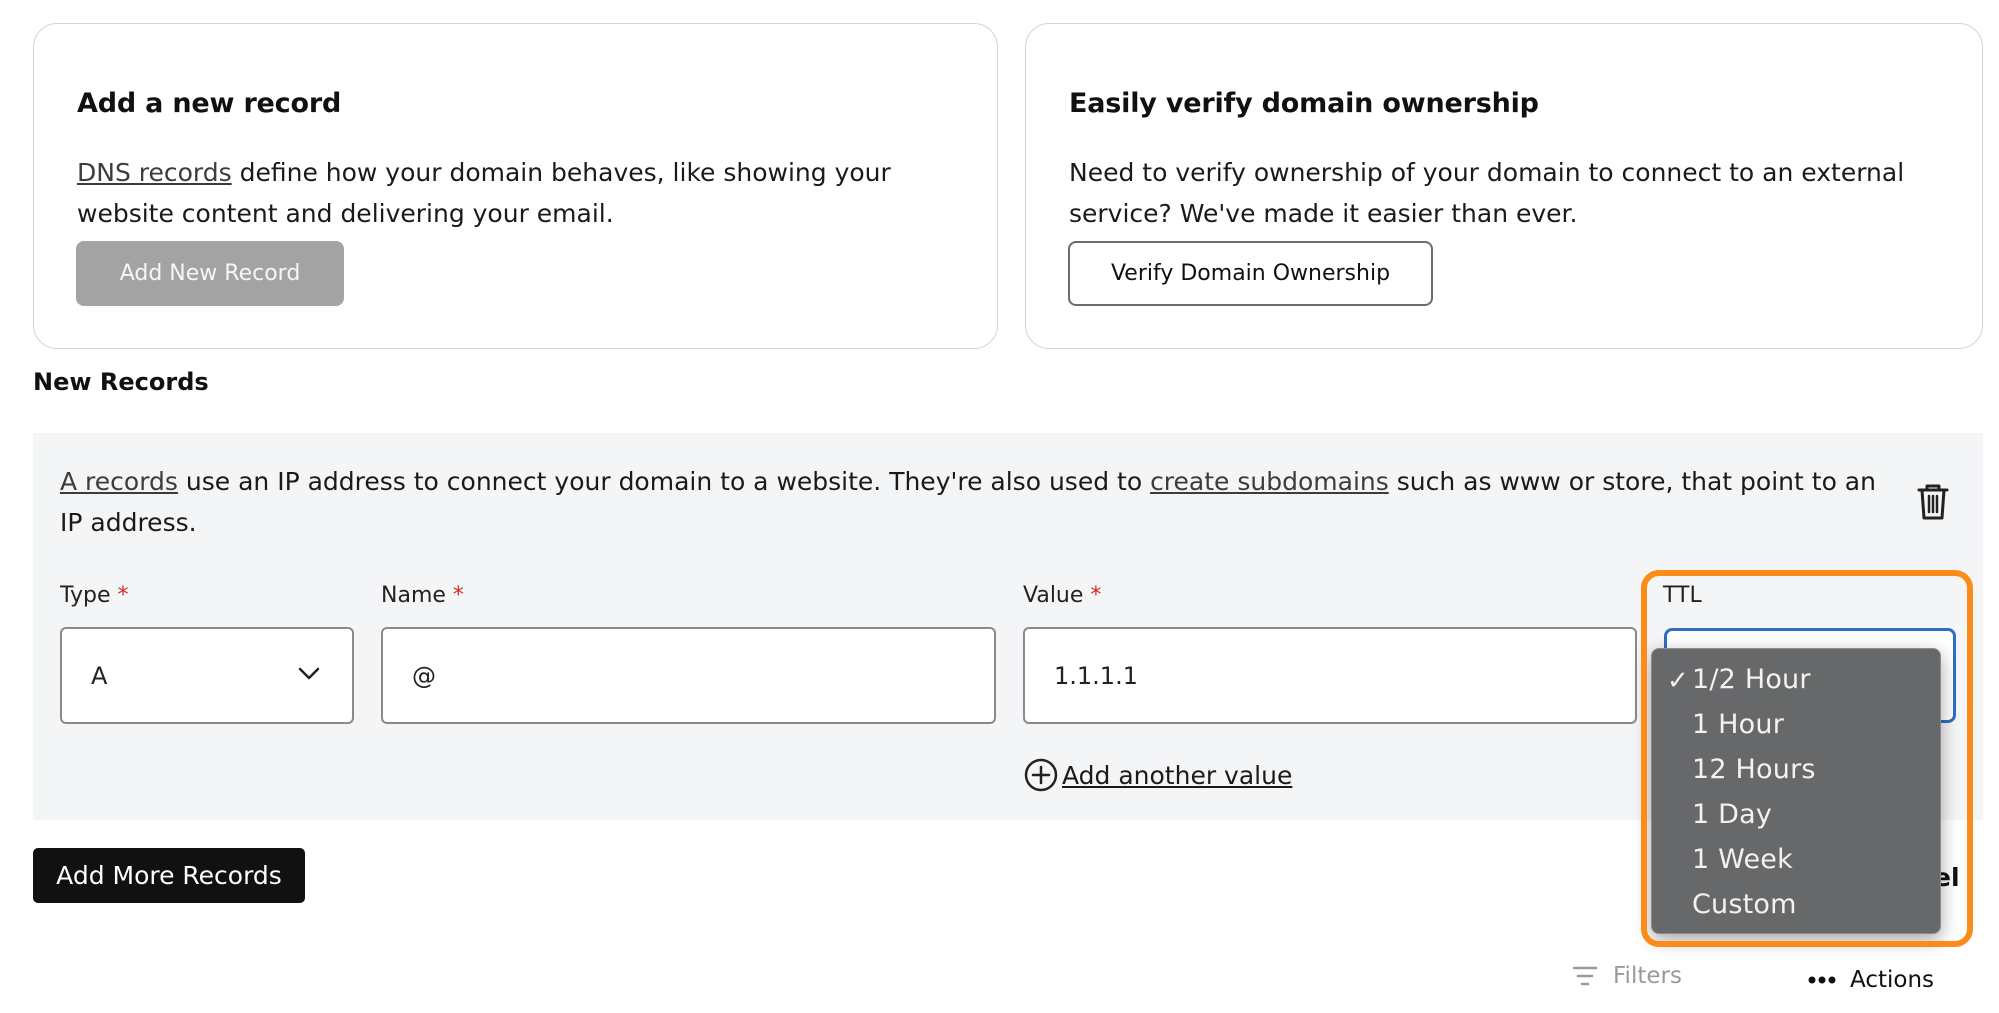  What do you see at coordinates (1892, 980) in the screenshot?
I see `actions-label: Actions` at bounding box center [1892, 980].